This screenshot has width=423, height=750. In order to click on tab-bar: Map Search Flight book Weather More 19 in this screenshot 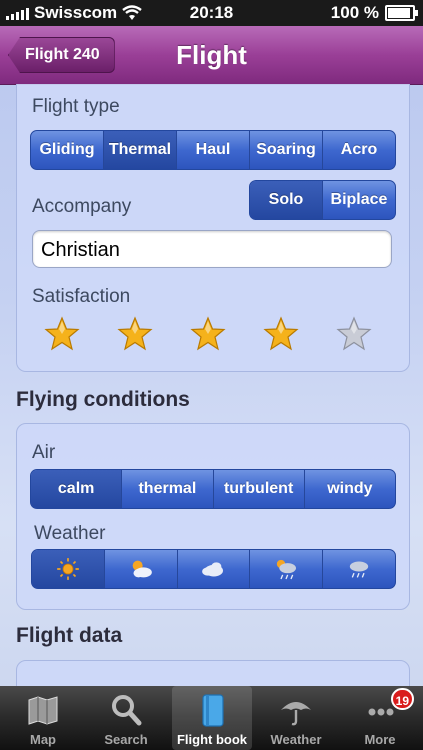, I will do `click(211, 718)`.